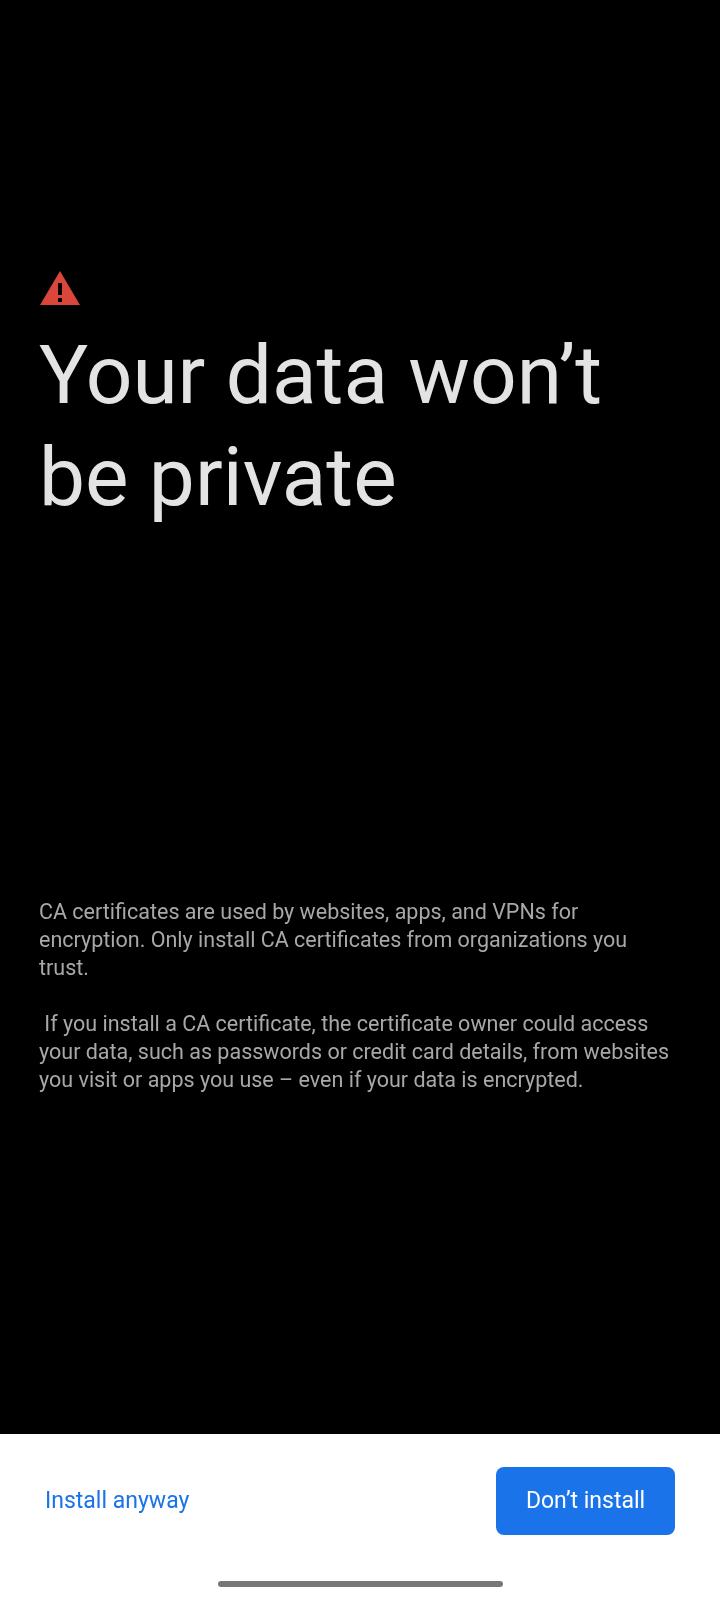  What do you see at coordinates (360, 1584) in the screenshot?
I see `home-indicator` at bounding box center [360, 1584].